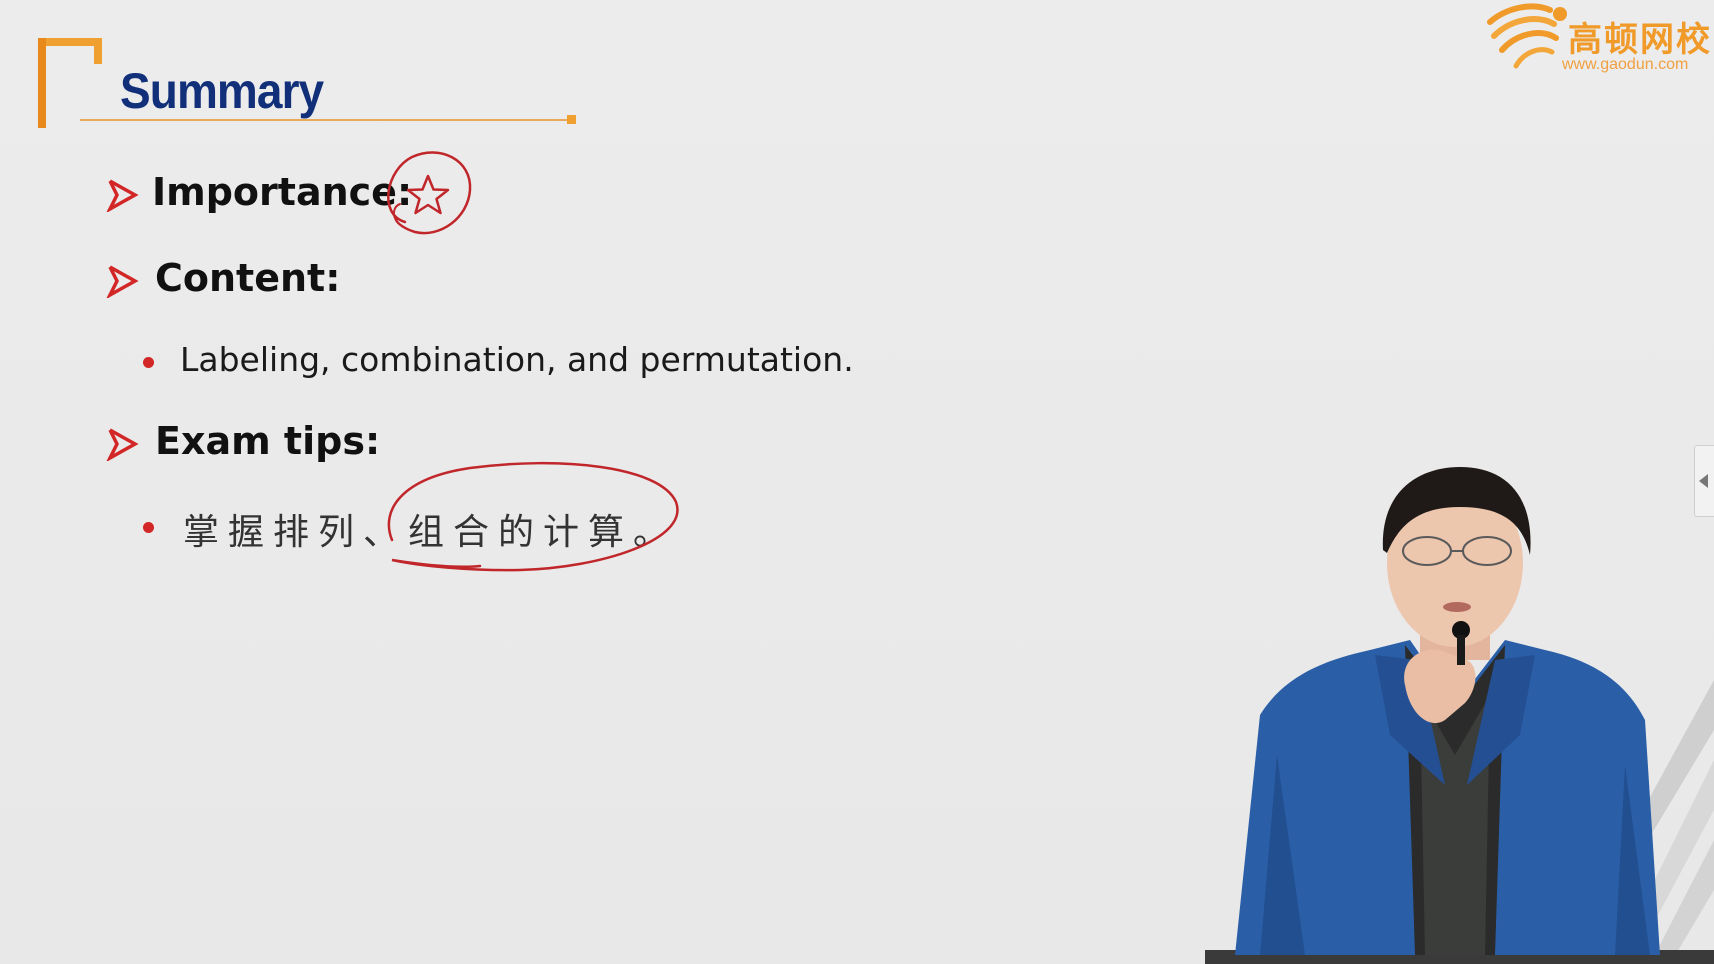  I want to click on star-icon, so click(428, 194).